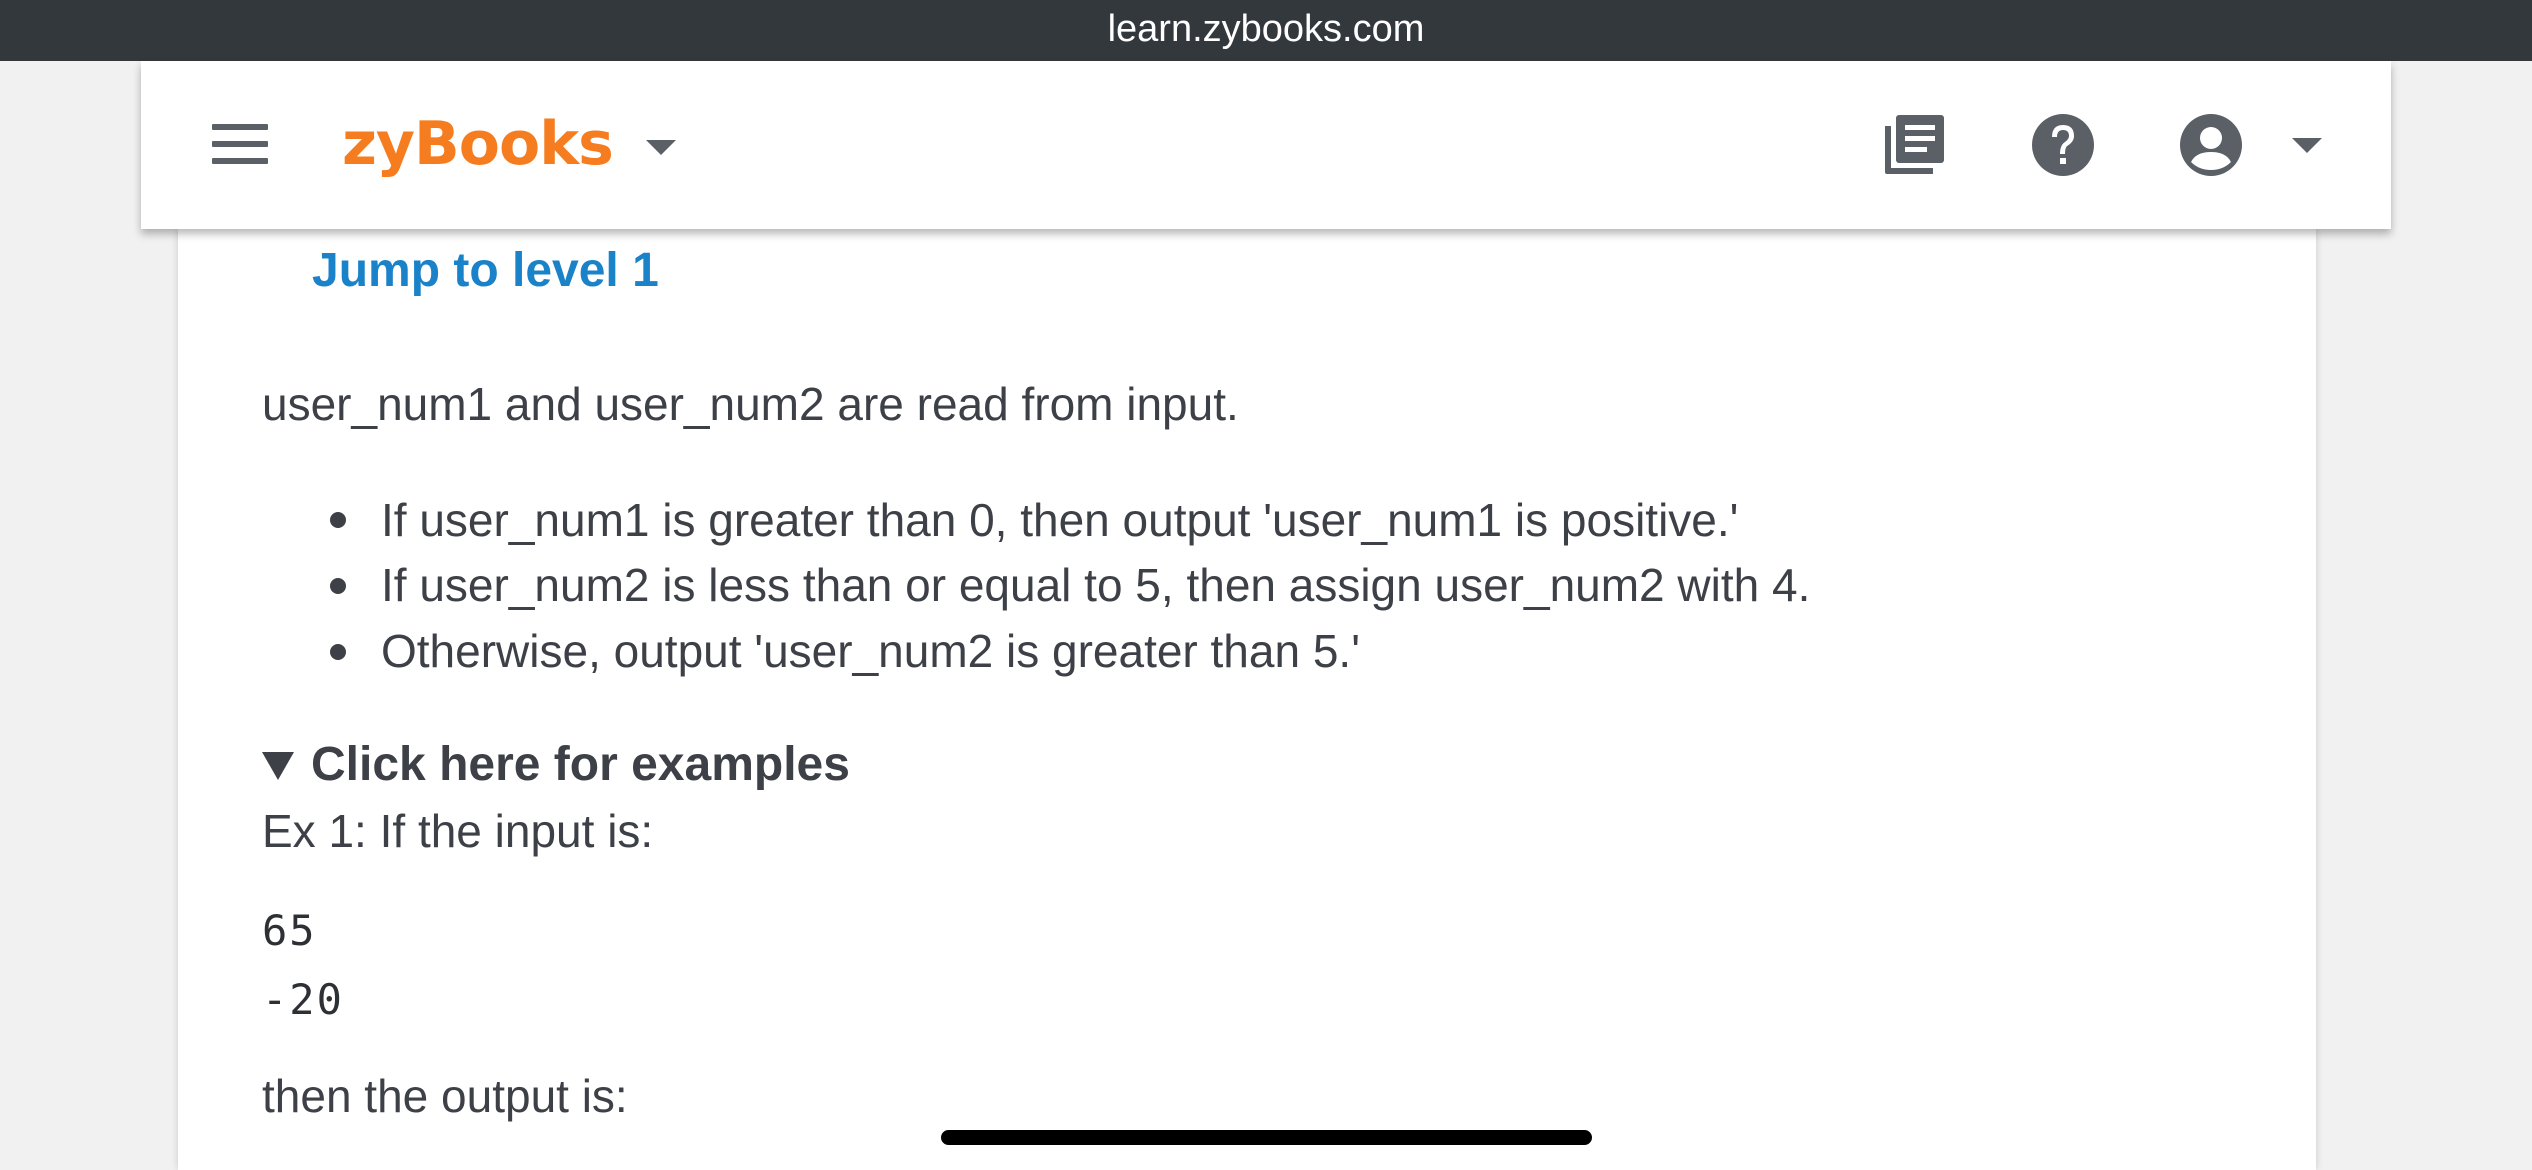 The width and height of the screenshot is (2532, 1170). What do you see at coordinates (1914, 145) in the screenshot?
I see `library-icon` at bounding box center [1914, 145].